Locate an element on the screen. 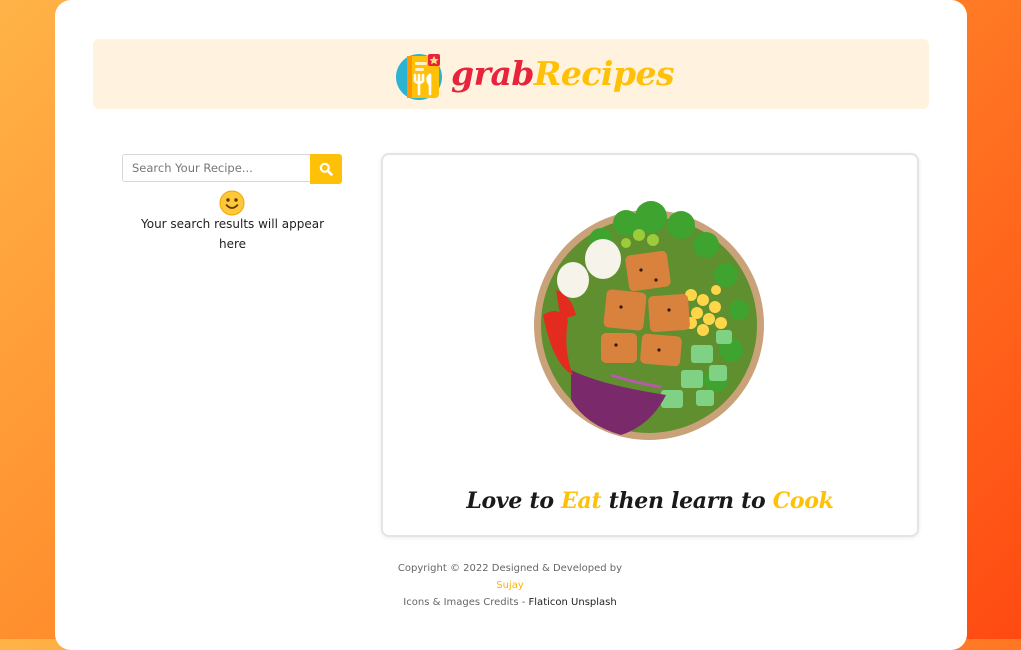 The image size is (1021, 650). search-bar is located at coordinates (232, 169).